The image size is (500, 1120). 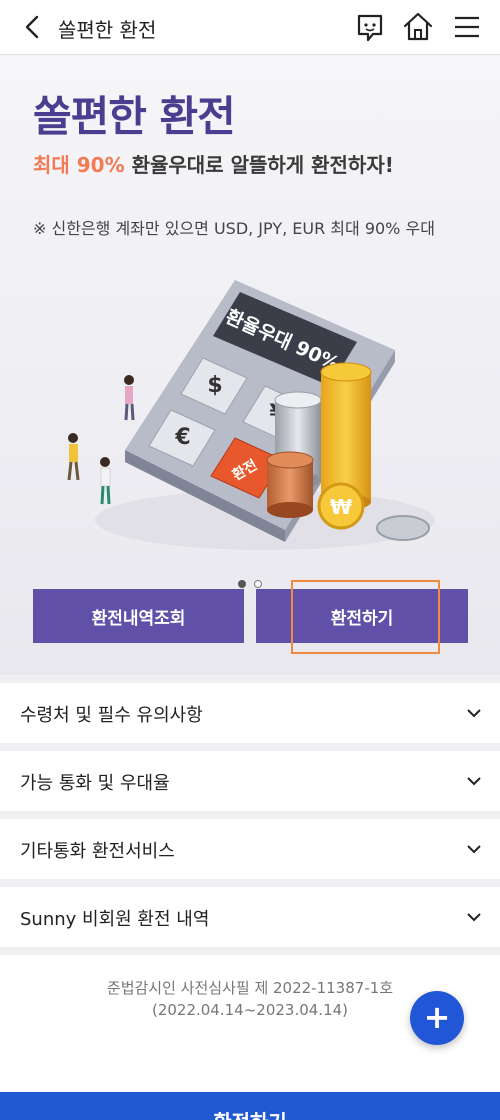 I want to click on banner-subtitle: 최대 90% 환율우대로 알뜰하게 환전하자!, so click(x=213, y=163).